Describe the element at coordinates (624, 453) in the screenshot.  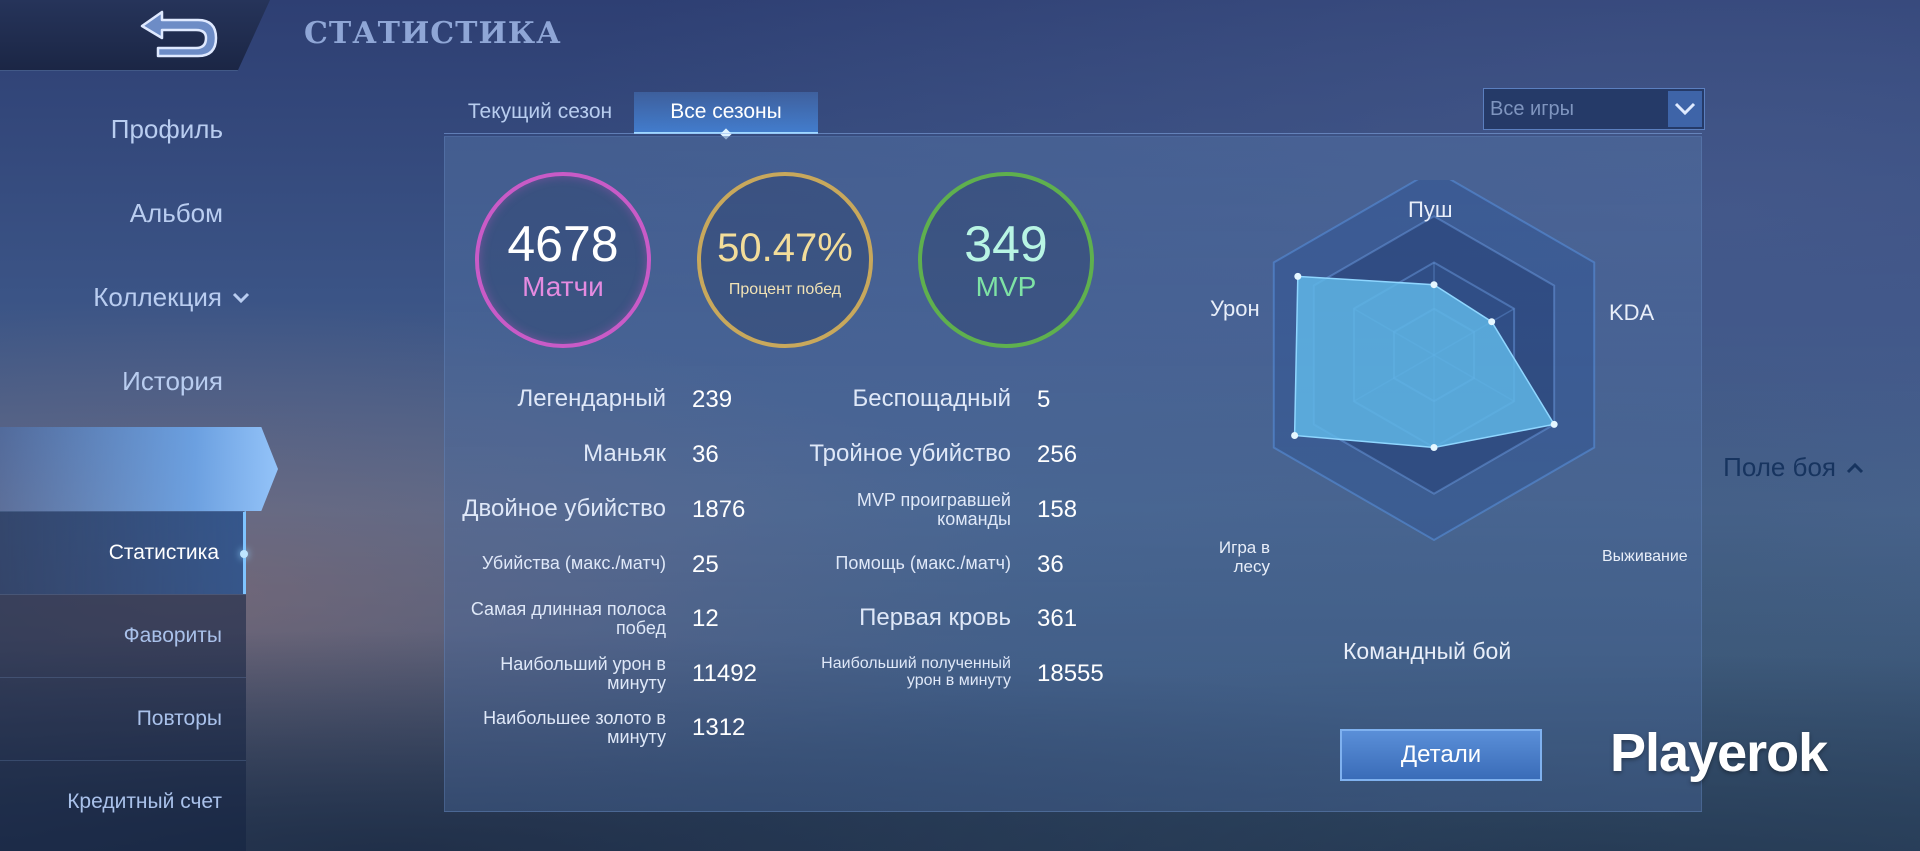
I see `stat-label: Маньяк` at that location.